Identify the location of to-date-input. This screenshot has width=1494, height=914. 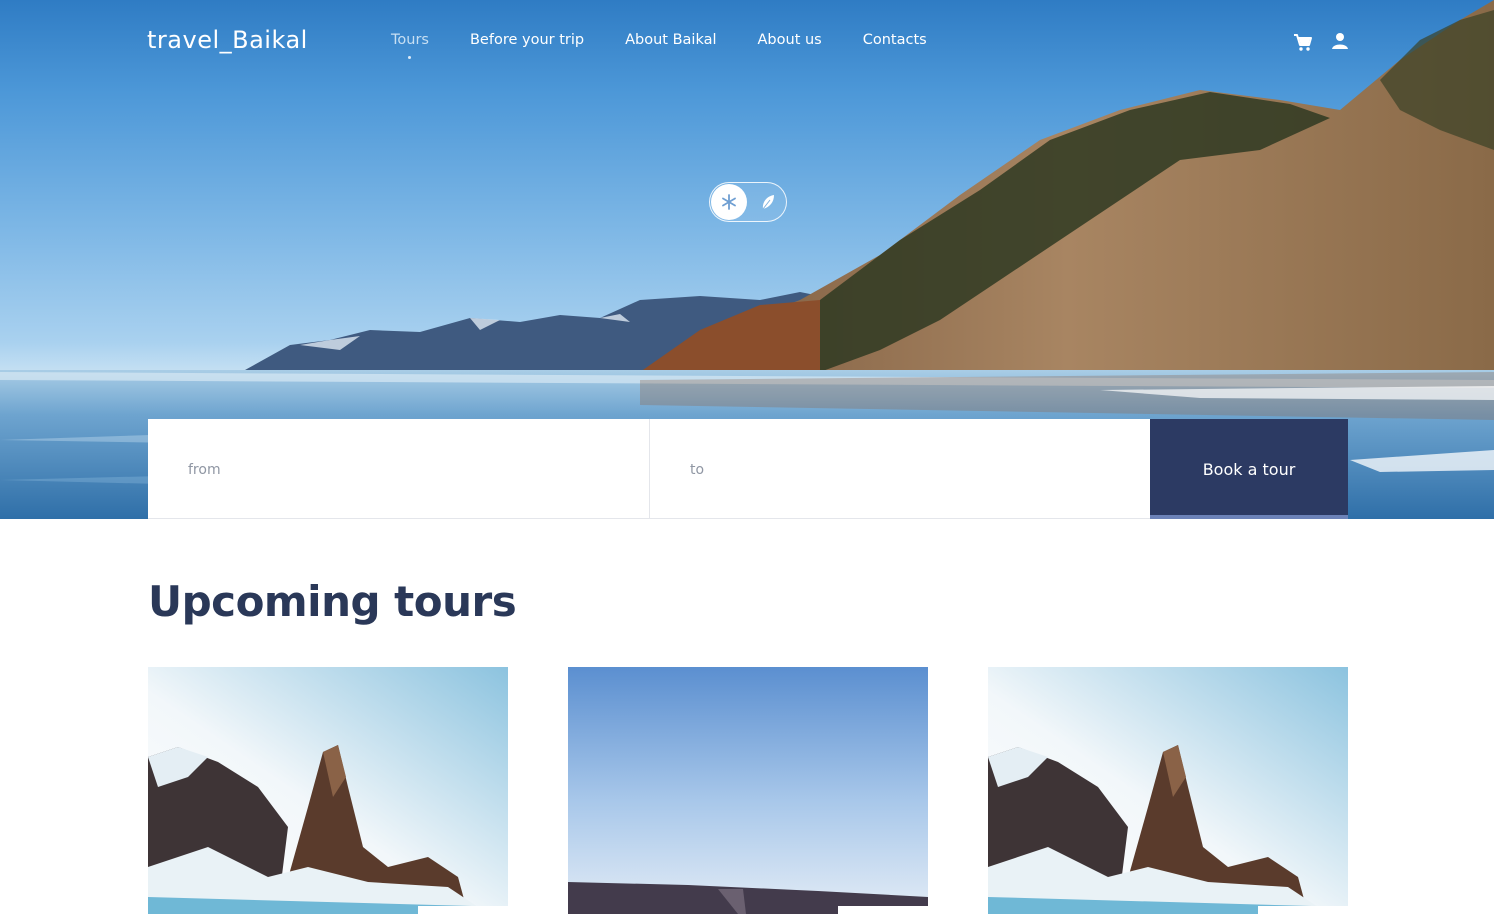
(900, 470).